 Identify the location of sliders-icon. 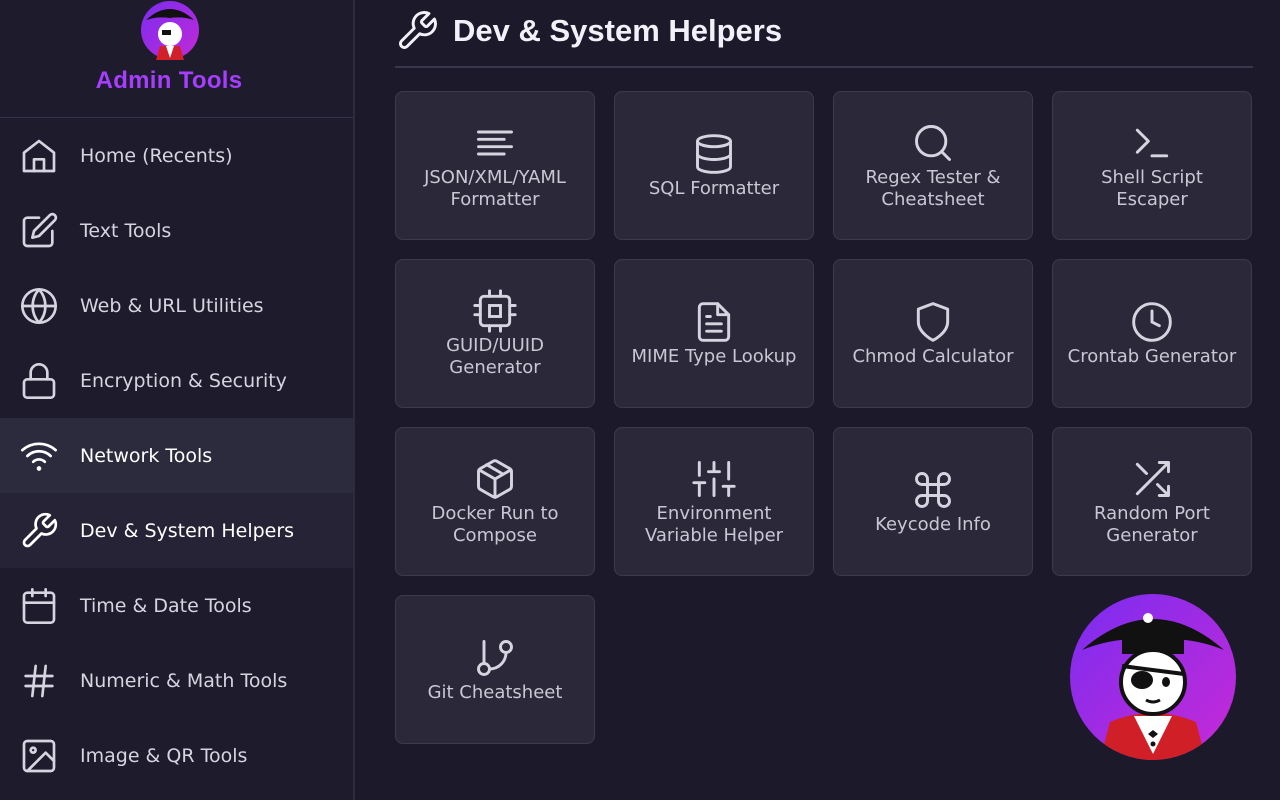
(714, 478).